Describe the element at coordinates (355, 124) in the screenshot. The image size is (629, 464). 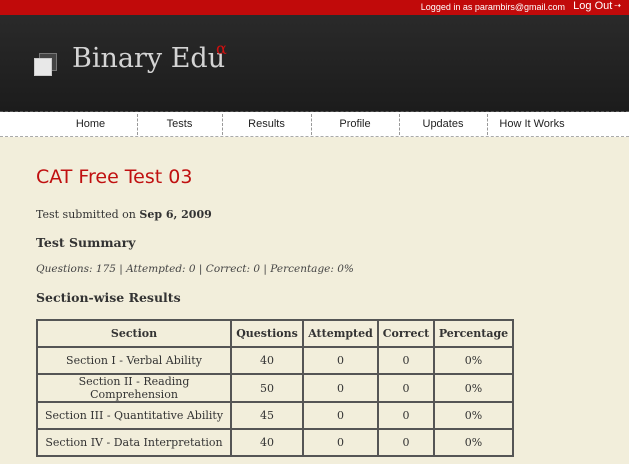
I see `nav-item-profile: Profile` at that location.